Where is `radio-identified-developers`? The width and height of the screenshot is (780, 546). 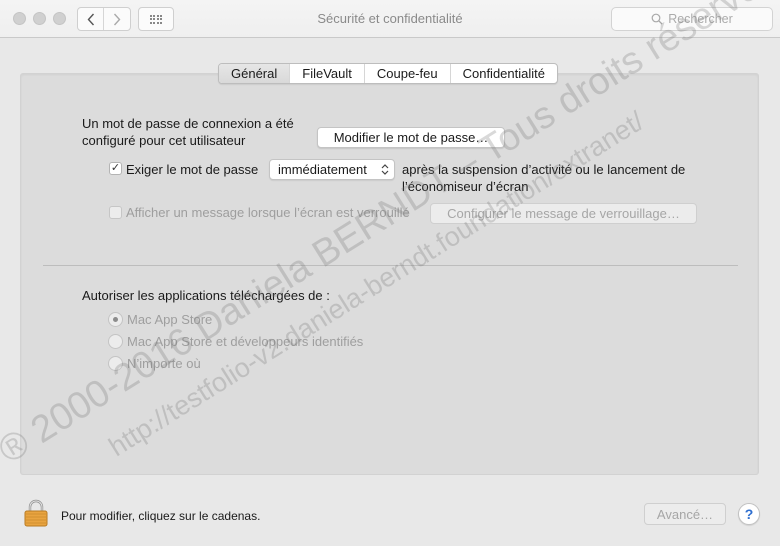 radio-identified-developers is located at coordinates (115, 341).